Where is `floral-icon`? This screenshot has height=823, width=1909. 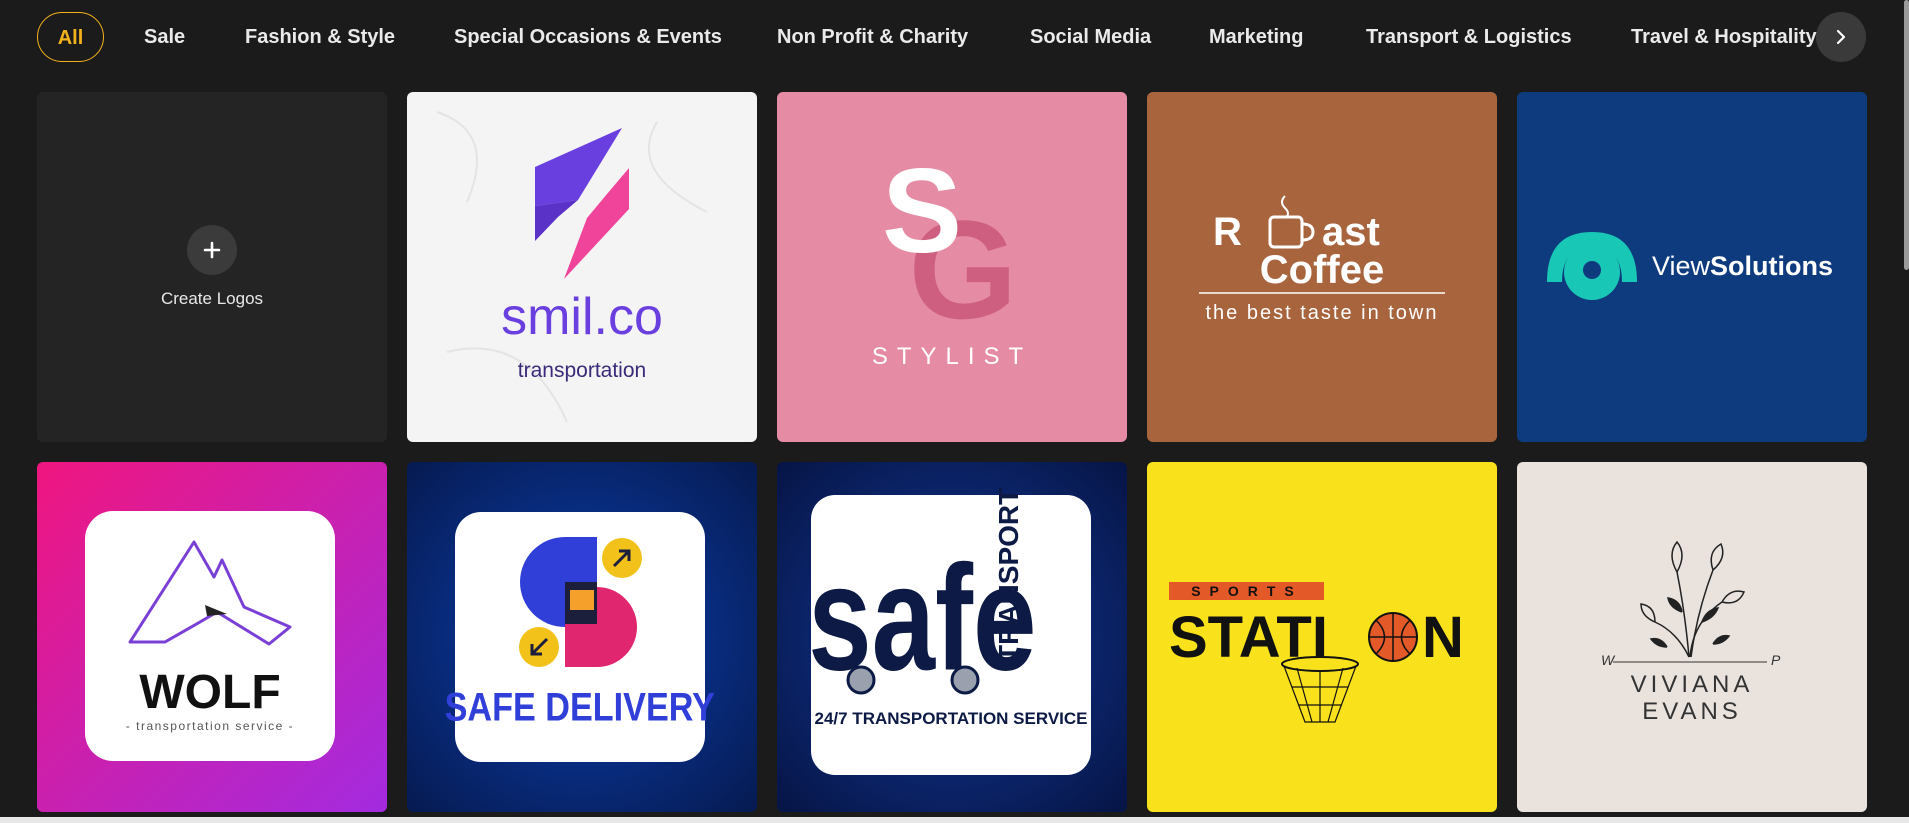
floral-icon is located at coordinates (1693, 599).